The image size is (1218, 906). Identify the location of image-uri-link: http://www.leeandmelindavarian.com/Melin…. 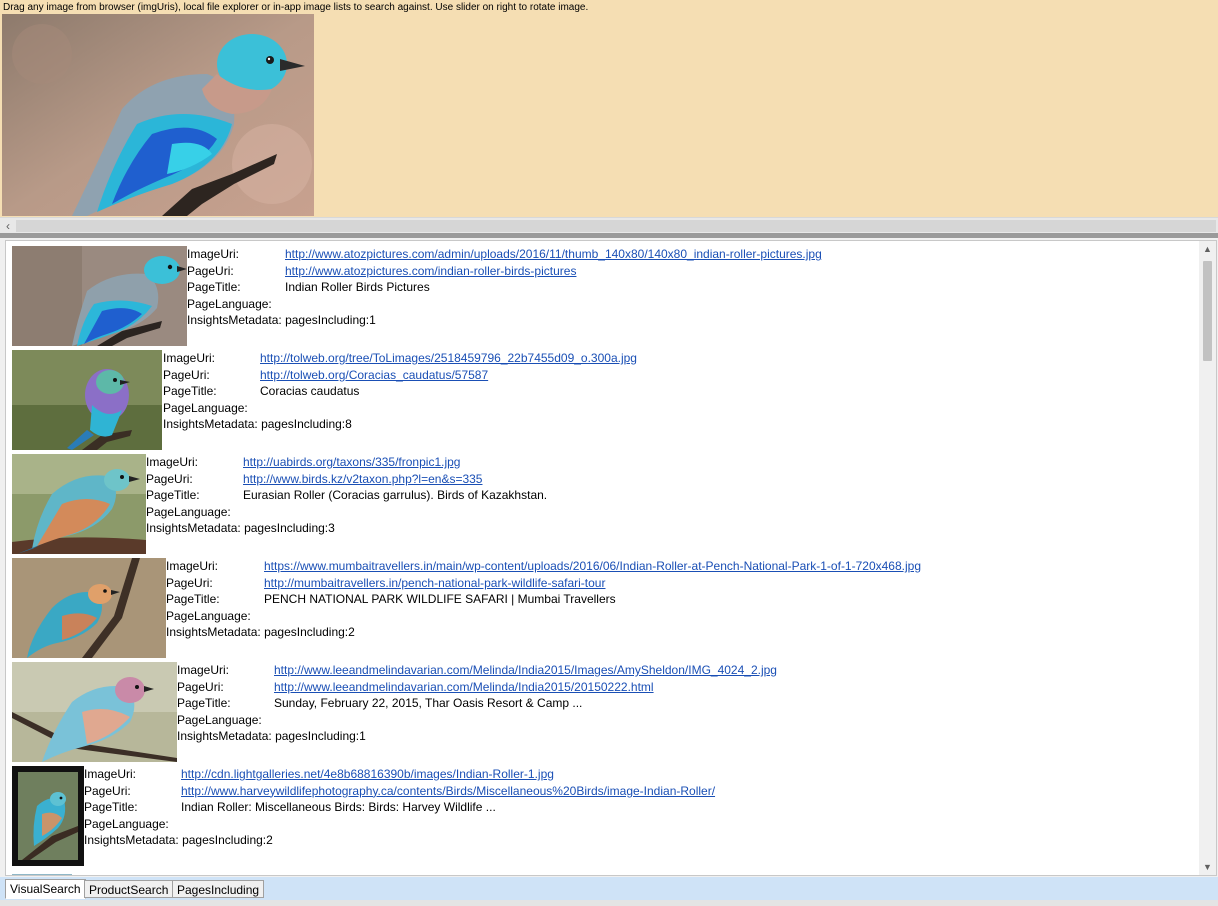
(525, 670).